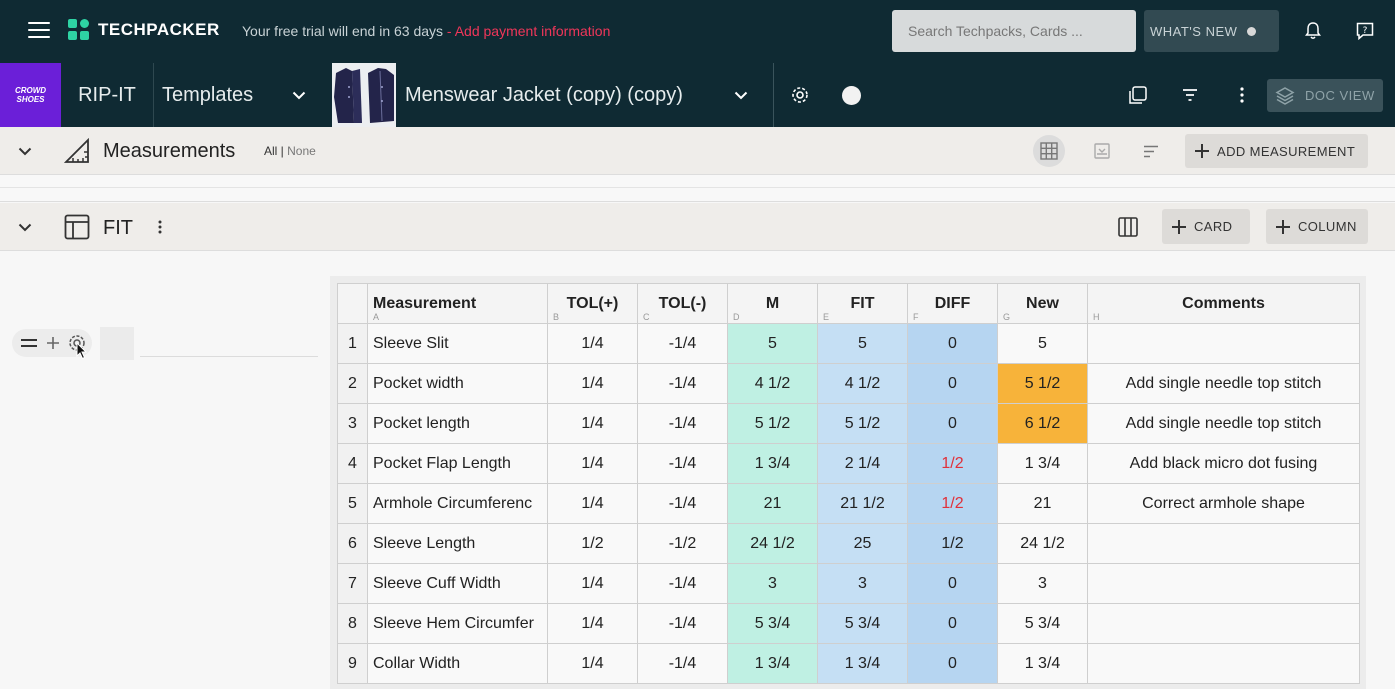 Image resolution: width=1395 pixels, height=689 pixels. What do you see at coordinates (592, 303) in the screenshot?
I see `column-header: TOL(+) B` at bounding box center [592, 303].